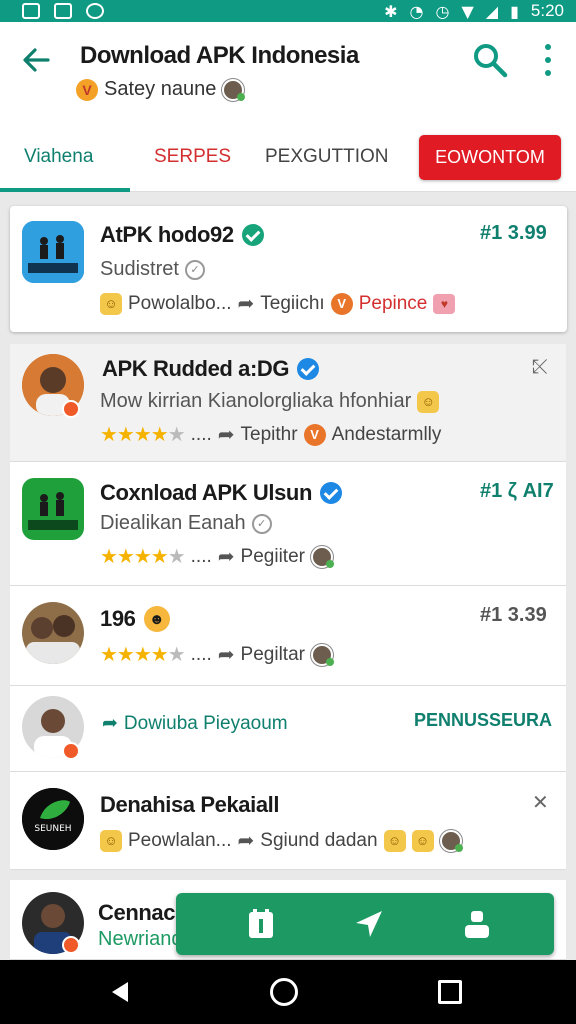 The image size is (576, 1024). Describe the element at coordinates (156, 619) in the screenshot. I see `smiley-icon: ☻` at that location.